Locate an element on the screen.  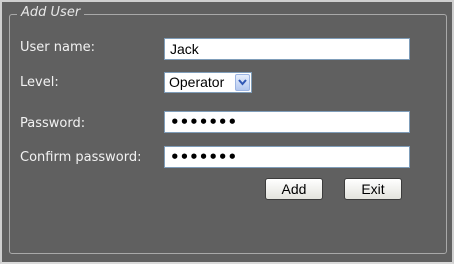
level-selected-value: Operator is located at coordinates (197, 82).